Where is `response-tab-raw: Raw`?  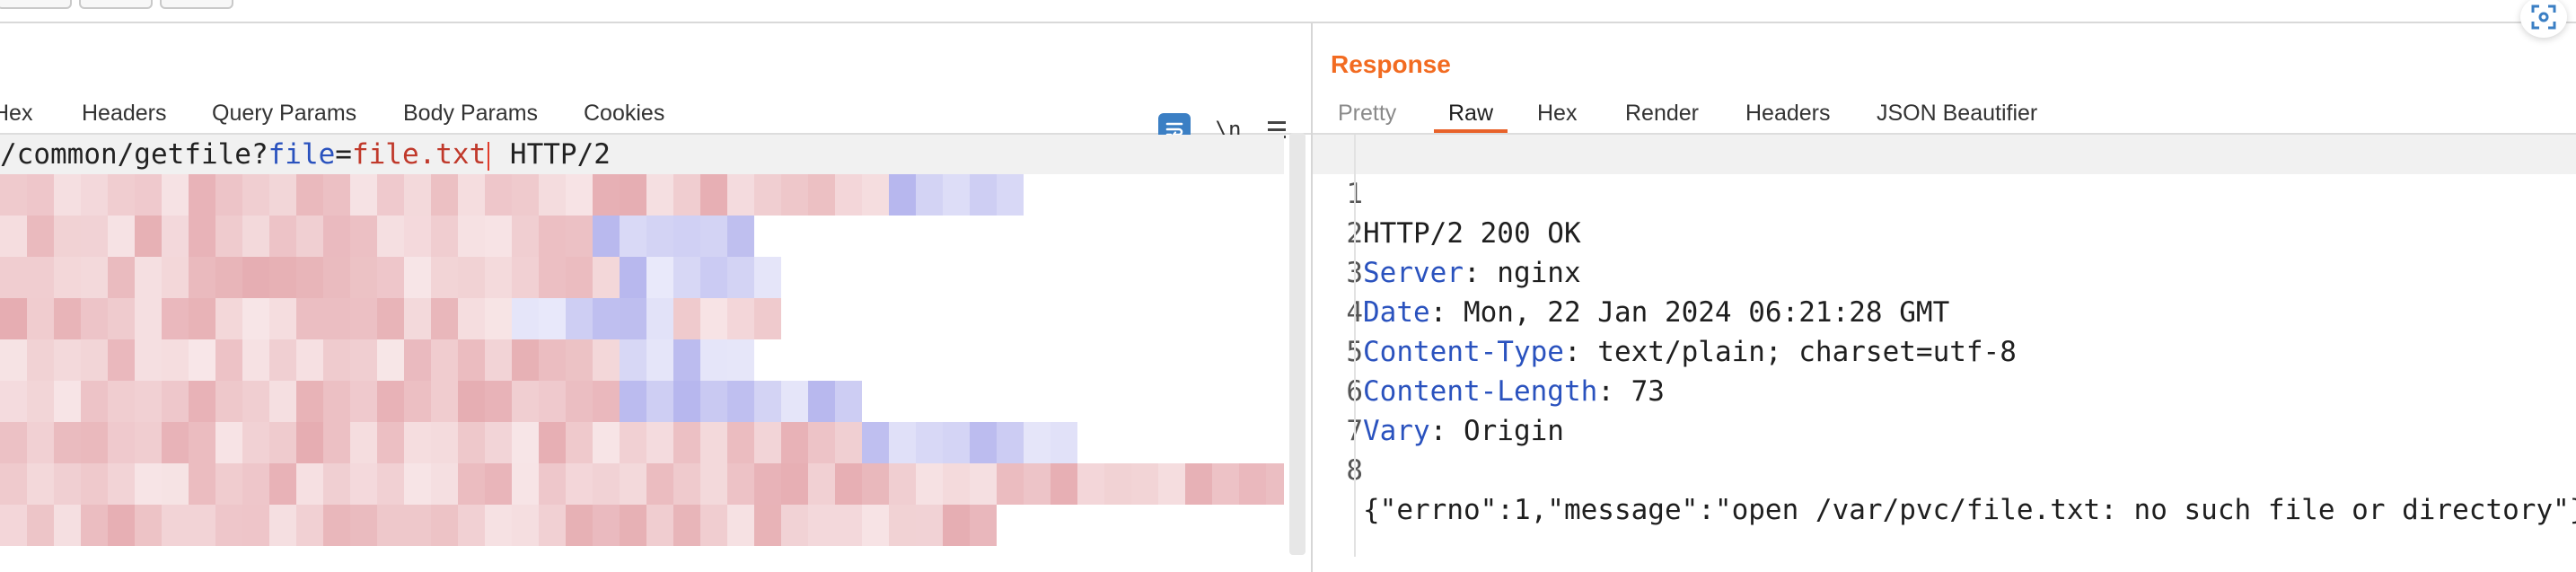 response-tab-raw: Raw is located at coordinates (1471, 114).